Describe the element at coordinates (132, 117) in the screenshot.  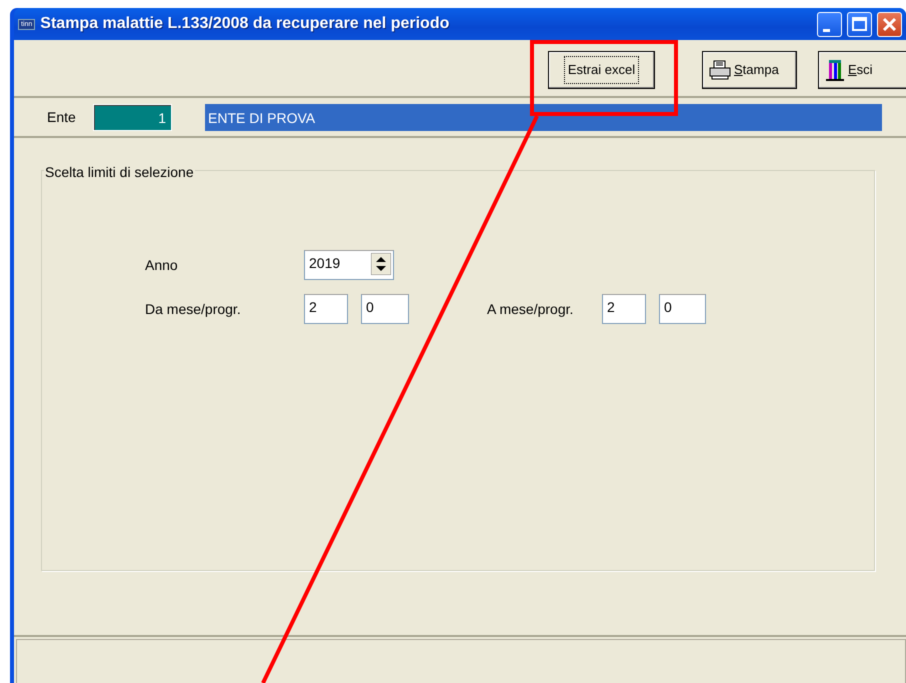
I see `ente-code-field: 1` at that location.